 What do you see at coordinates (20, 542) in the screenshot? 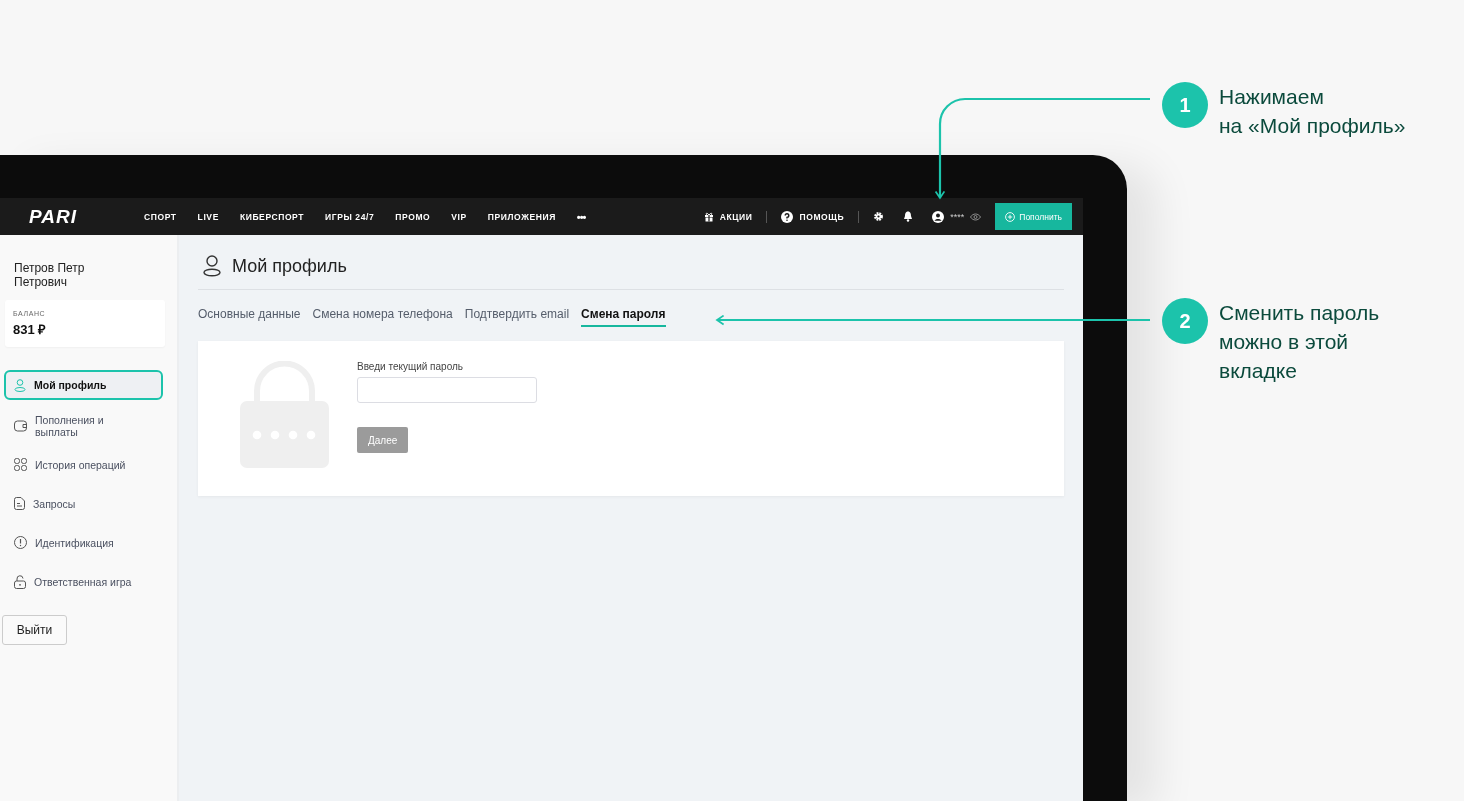
I see `alert-icon` at bounding box center [20, 542].